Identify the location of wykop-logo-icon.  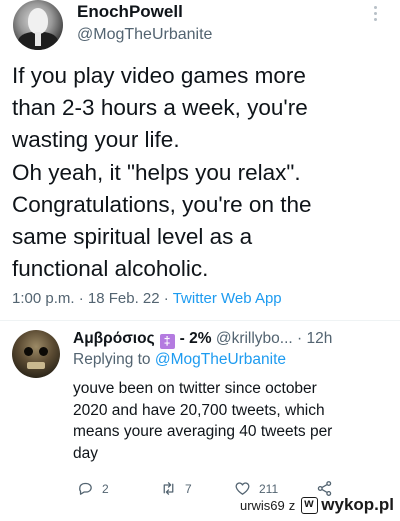
(310, 505).